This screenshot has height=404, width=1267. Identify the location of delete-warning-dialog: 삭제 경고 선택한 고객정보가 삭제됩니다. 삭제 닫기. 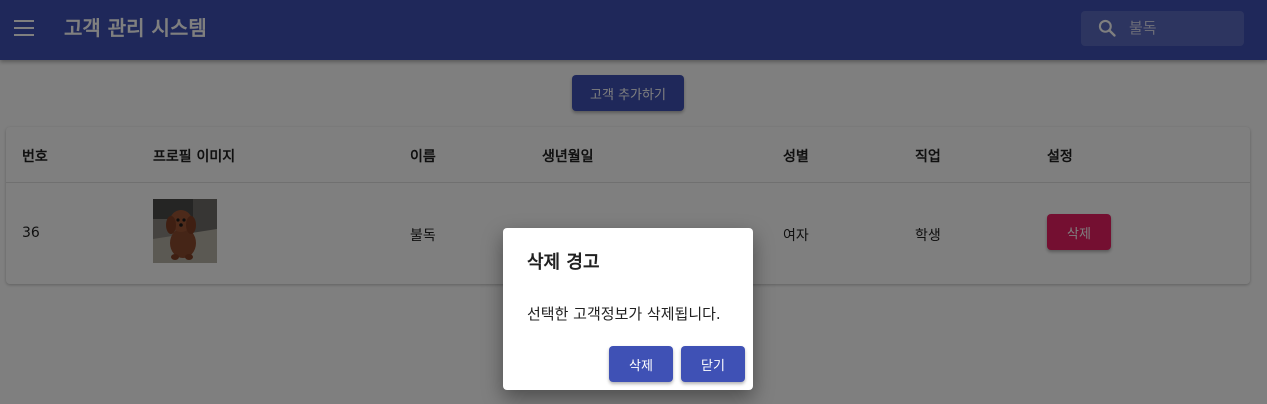
(628, 309).